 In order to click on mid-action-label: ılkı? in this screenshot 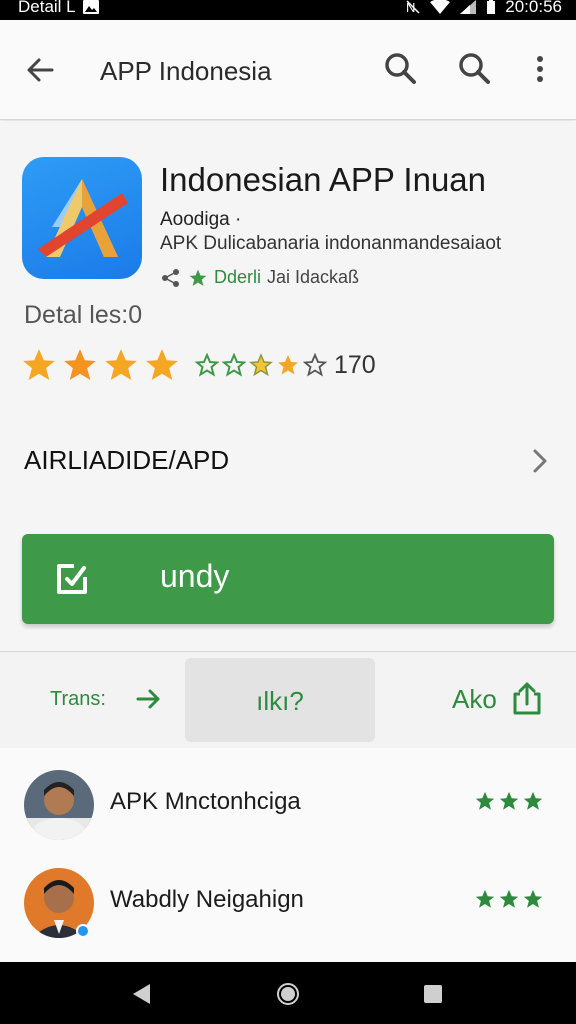, I will do `click(280, 701)`.